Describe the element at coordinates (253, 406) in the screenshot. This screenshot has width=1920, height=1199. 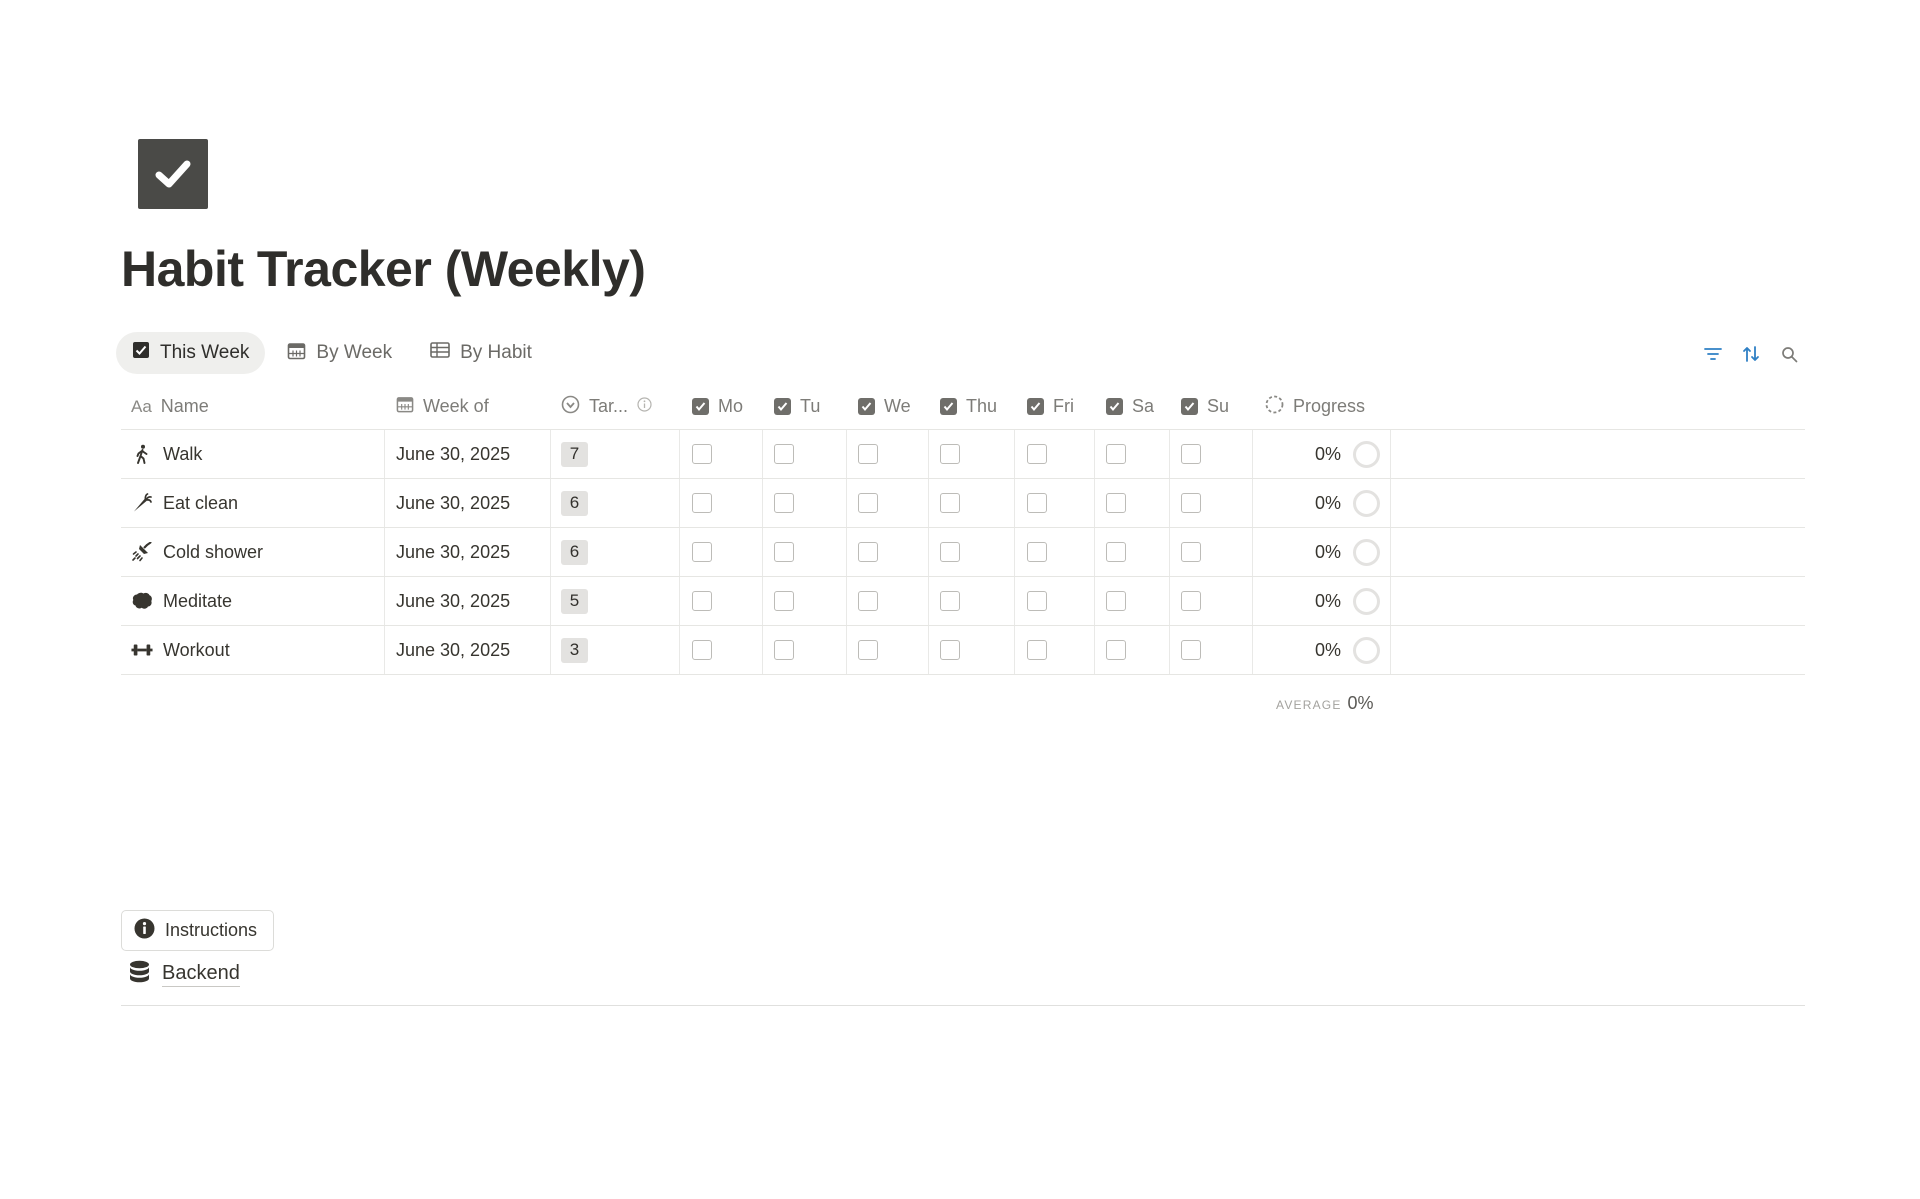
I see `column-header-name: Aa Name` at that location.